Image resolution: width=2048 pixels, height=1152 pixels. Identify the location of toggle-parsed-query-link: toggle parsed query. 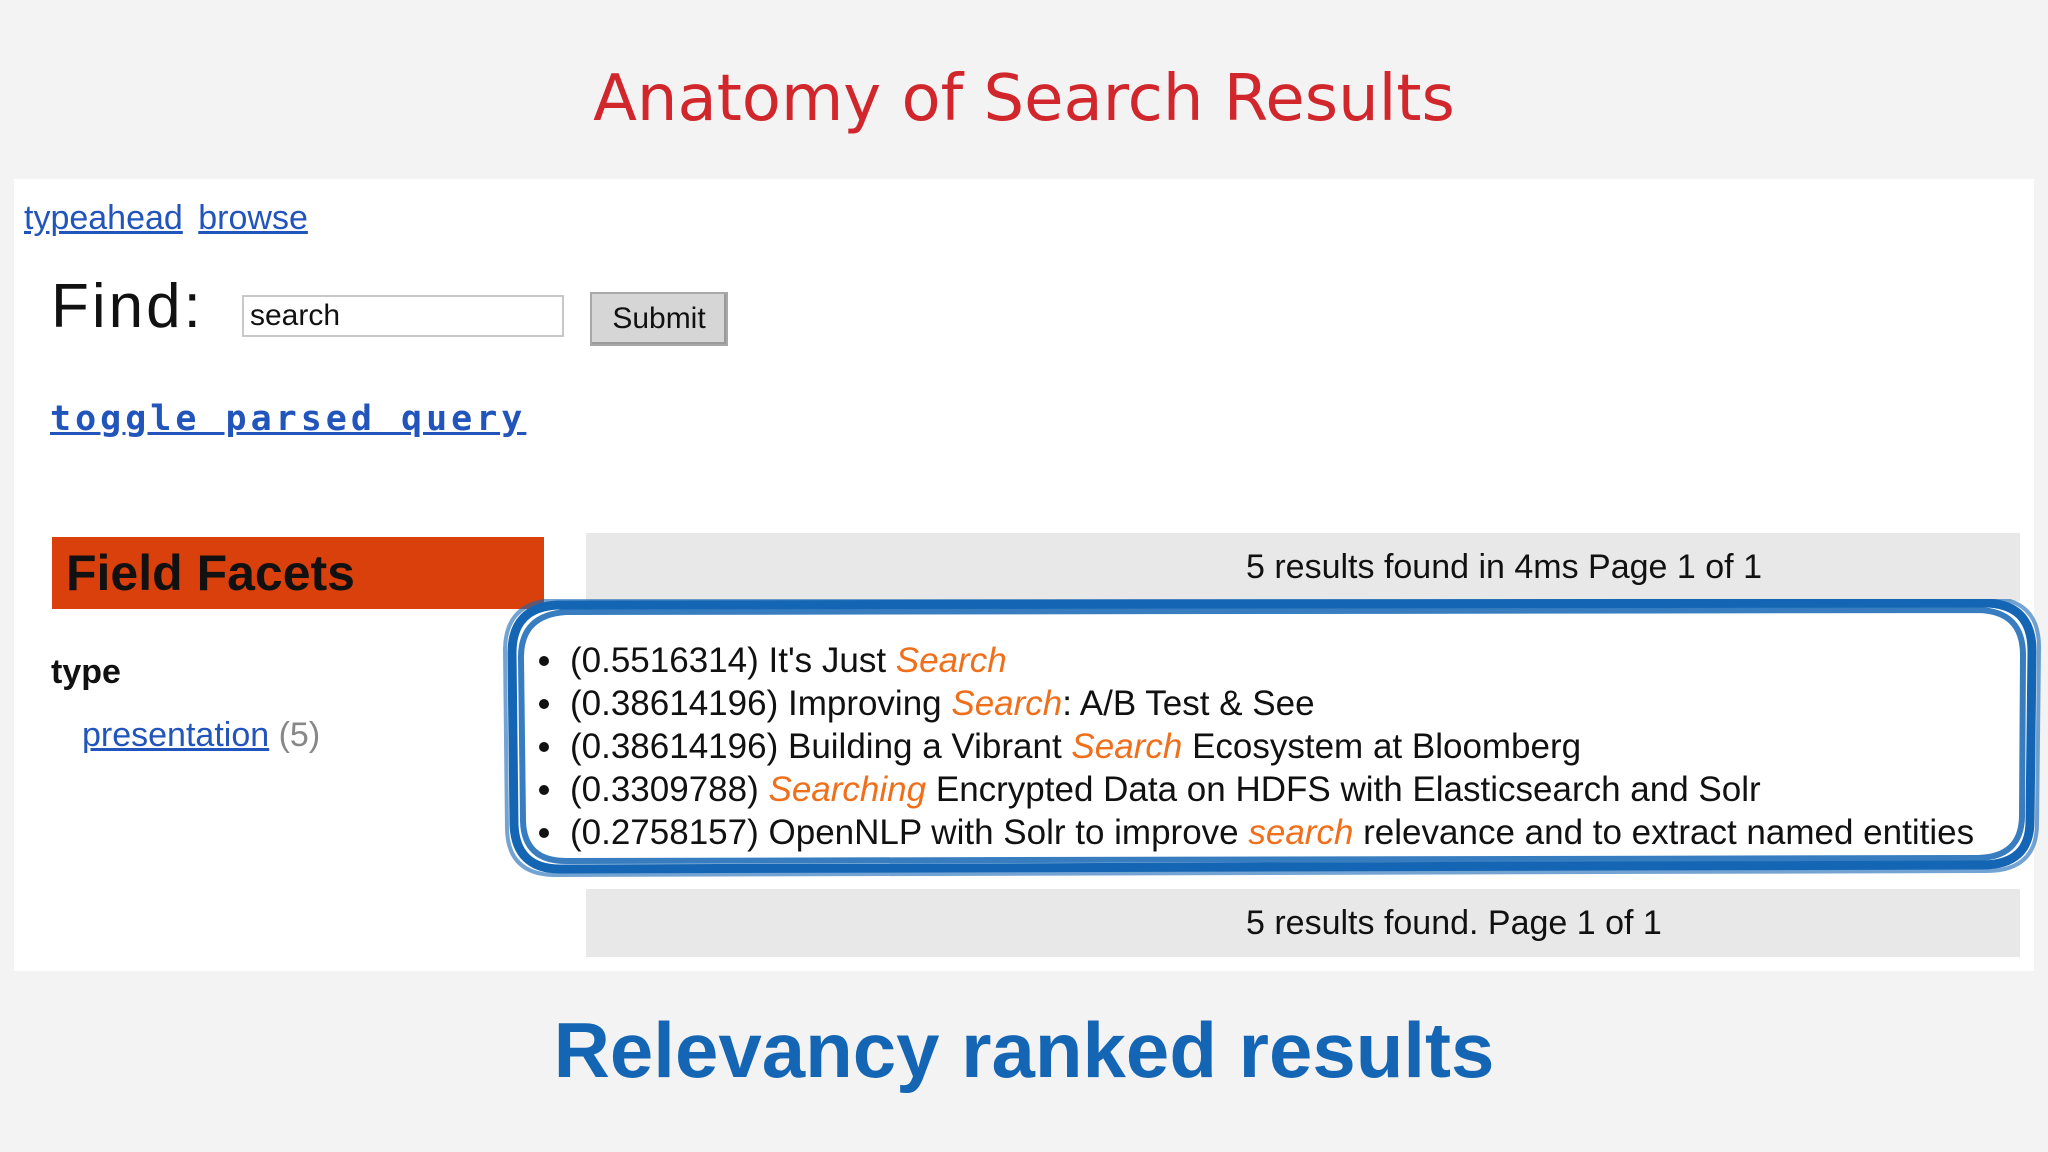
(288, 419).